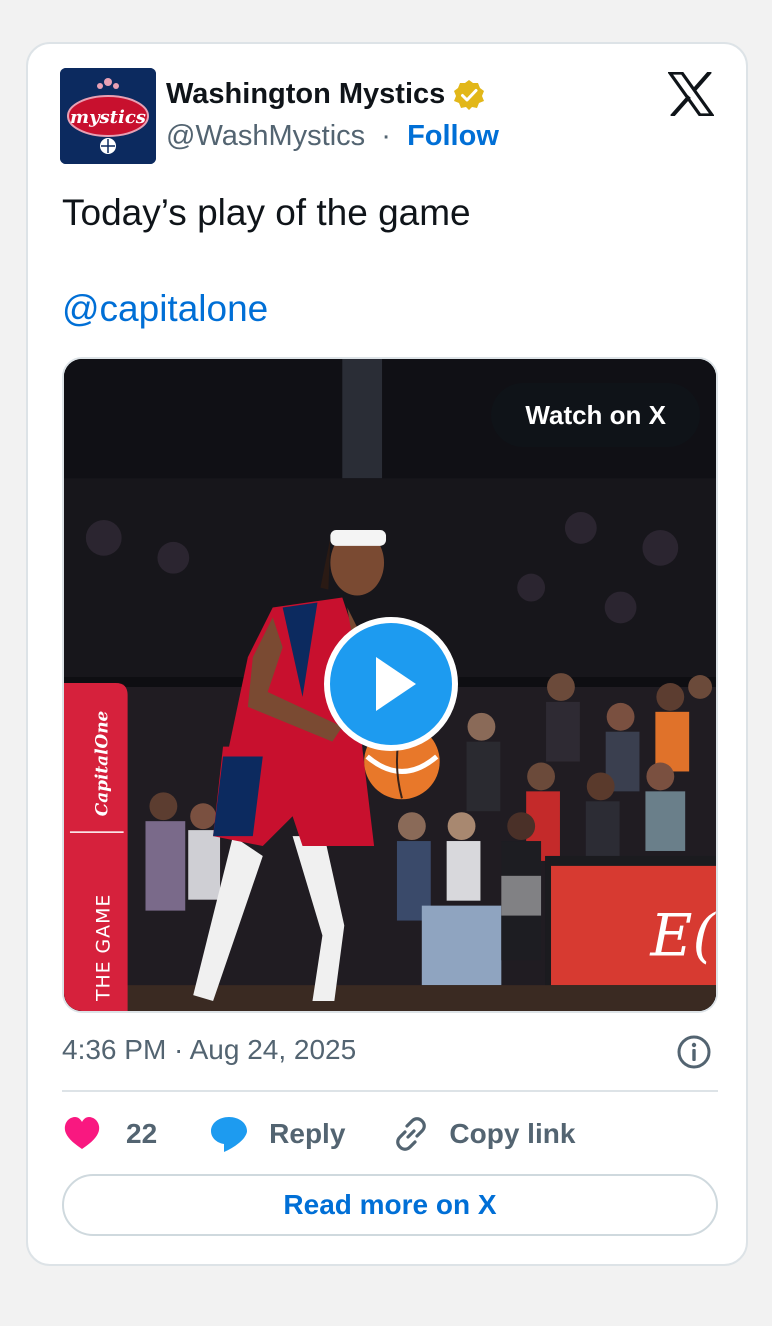 Image resolution: width=772 pixels, height=1326 pixels. What do you see at coordinates (266, 212) in the screenshot?
I see `tweet-text: Today’s play of the game` at bounding box center [266, 212].